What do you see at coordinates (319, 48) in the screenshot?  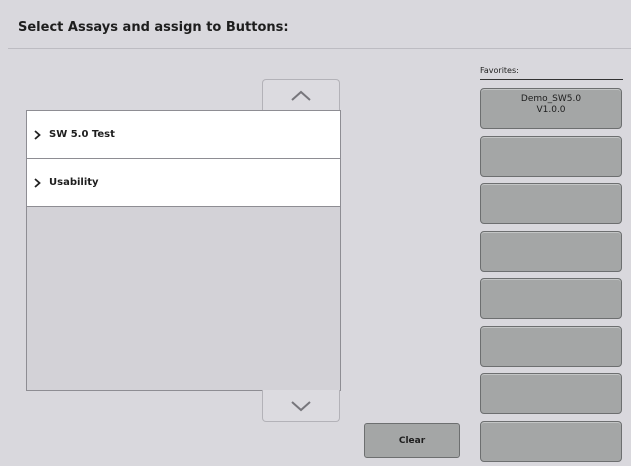 I see `title-divider` at bounding box center [319, 48].